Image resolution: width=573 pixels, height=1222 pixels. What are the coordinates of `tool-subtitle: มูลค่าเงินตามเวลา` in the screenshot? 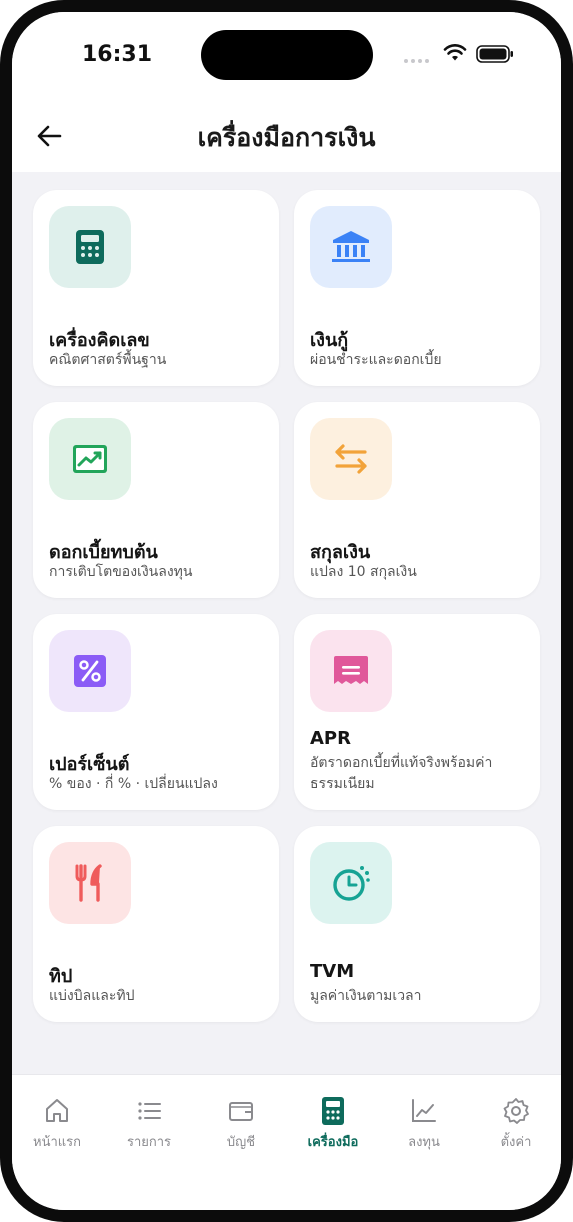 It's located at (366, 996).